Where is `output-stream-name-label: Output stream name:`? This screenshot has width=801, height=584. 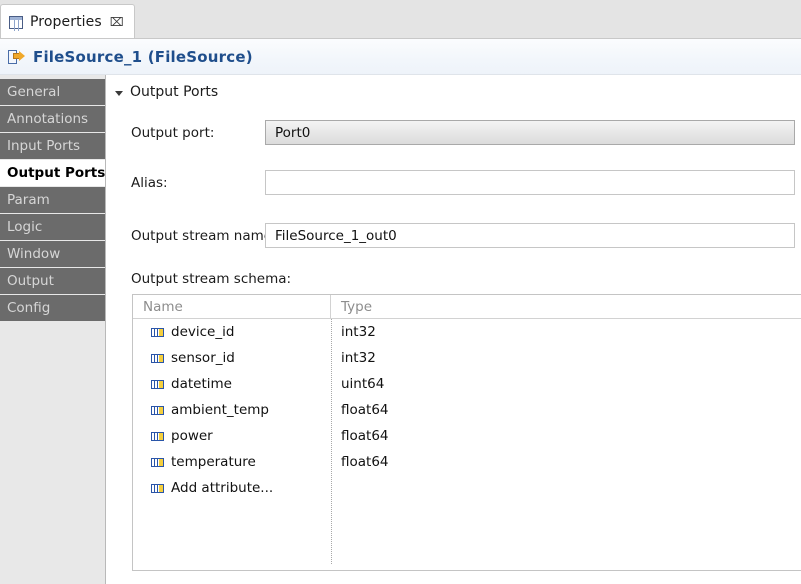 output-stream-name-label: Output stream name: is located at coordinates (204, 235).